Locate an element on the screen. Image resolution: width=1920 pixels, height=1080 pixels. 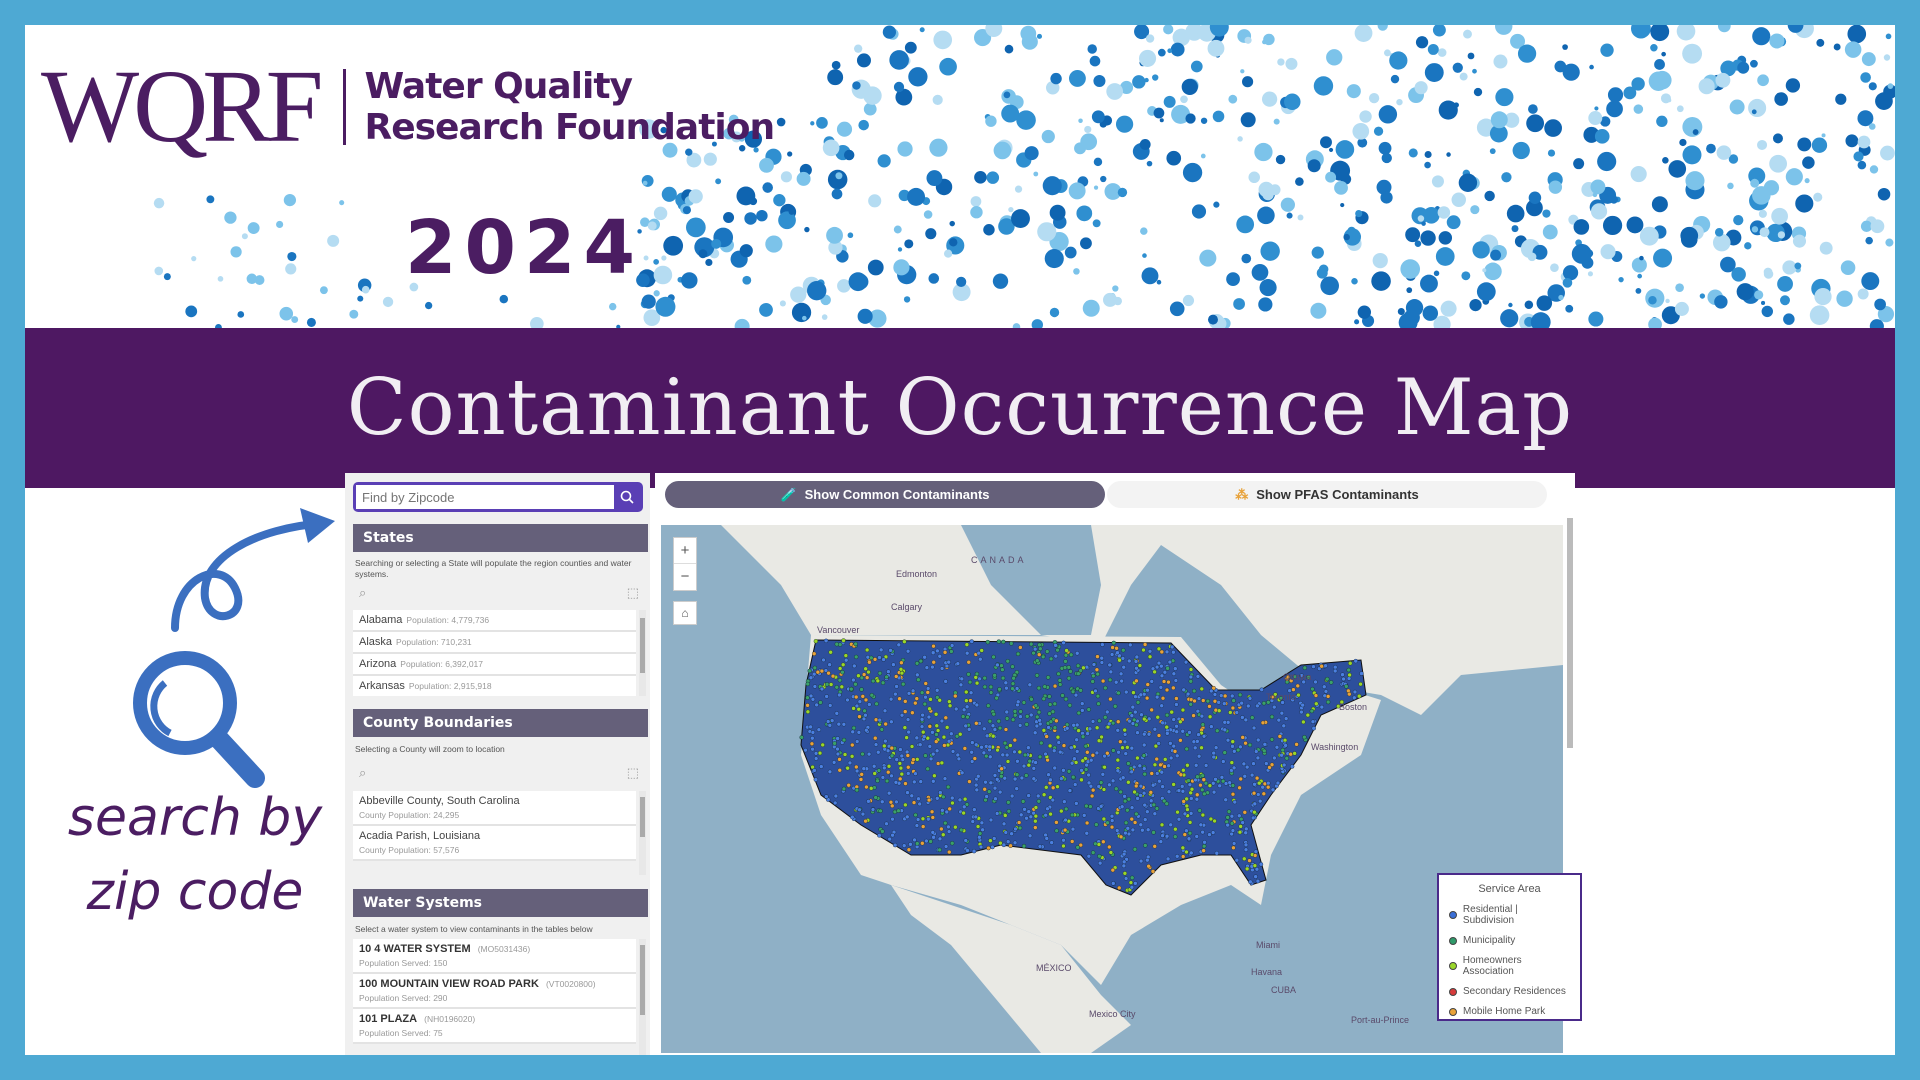
zipcode-search is located at coordinates (498, 497).